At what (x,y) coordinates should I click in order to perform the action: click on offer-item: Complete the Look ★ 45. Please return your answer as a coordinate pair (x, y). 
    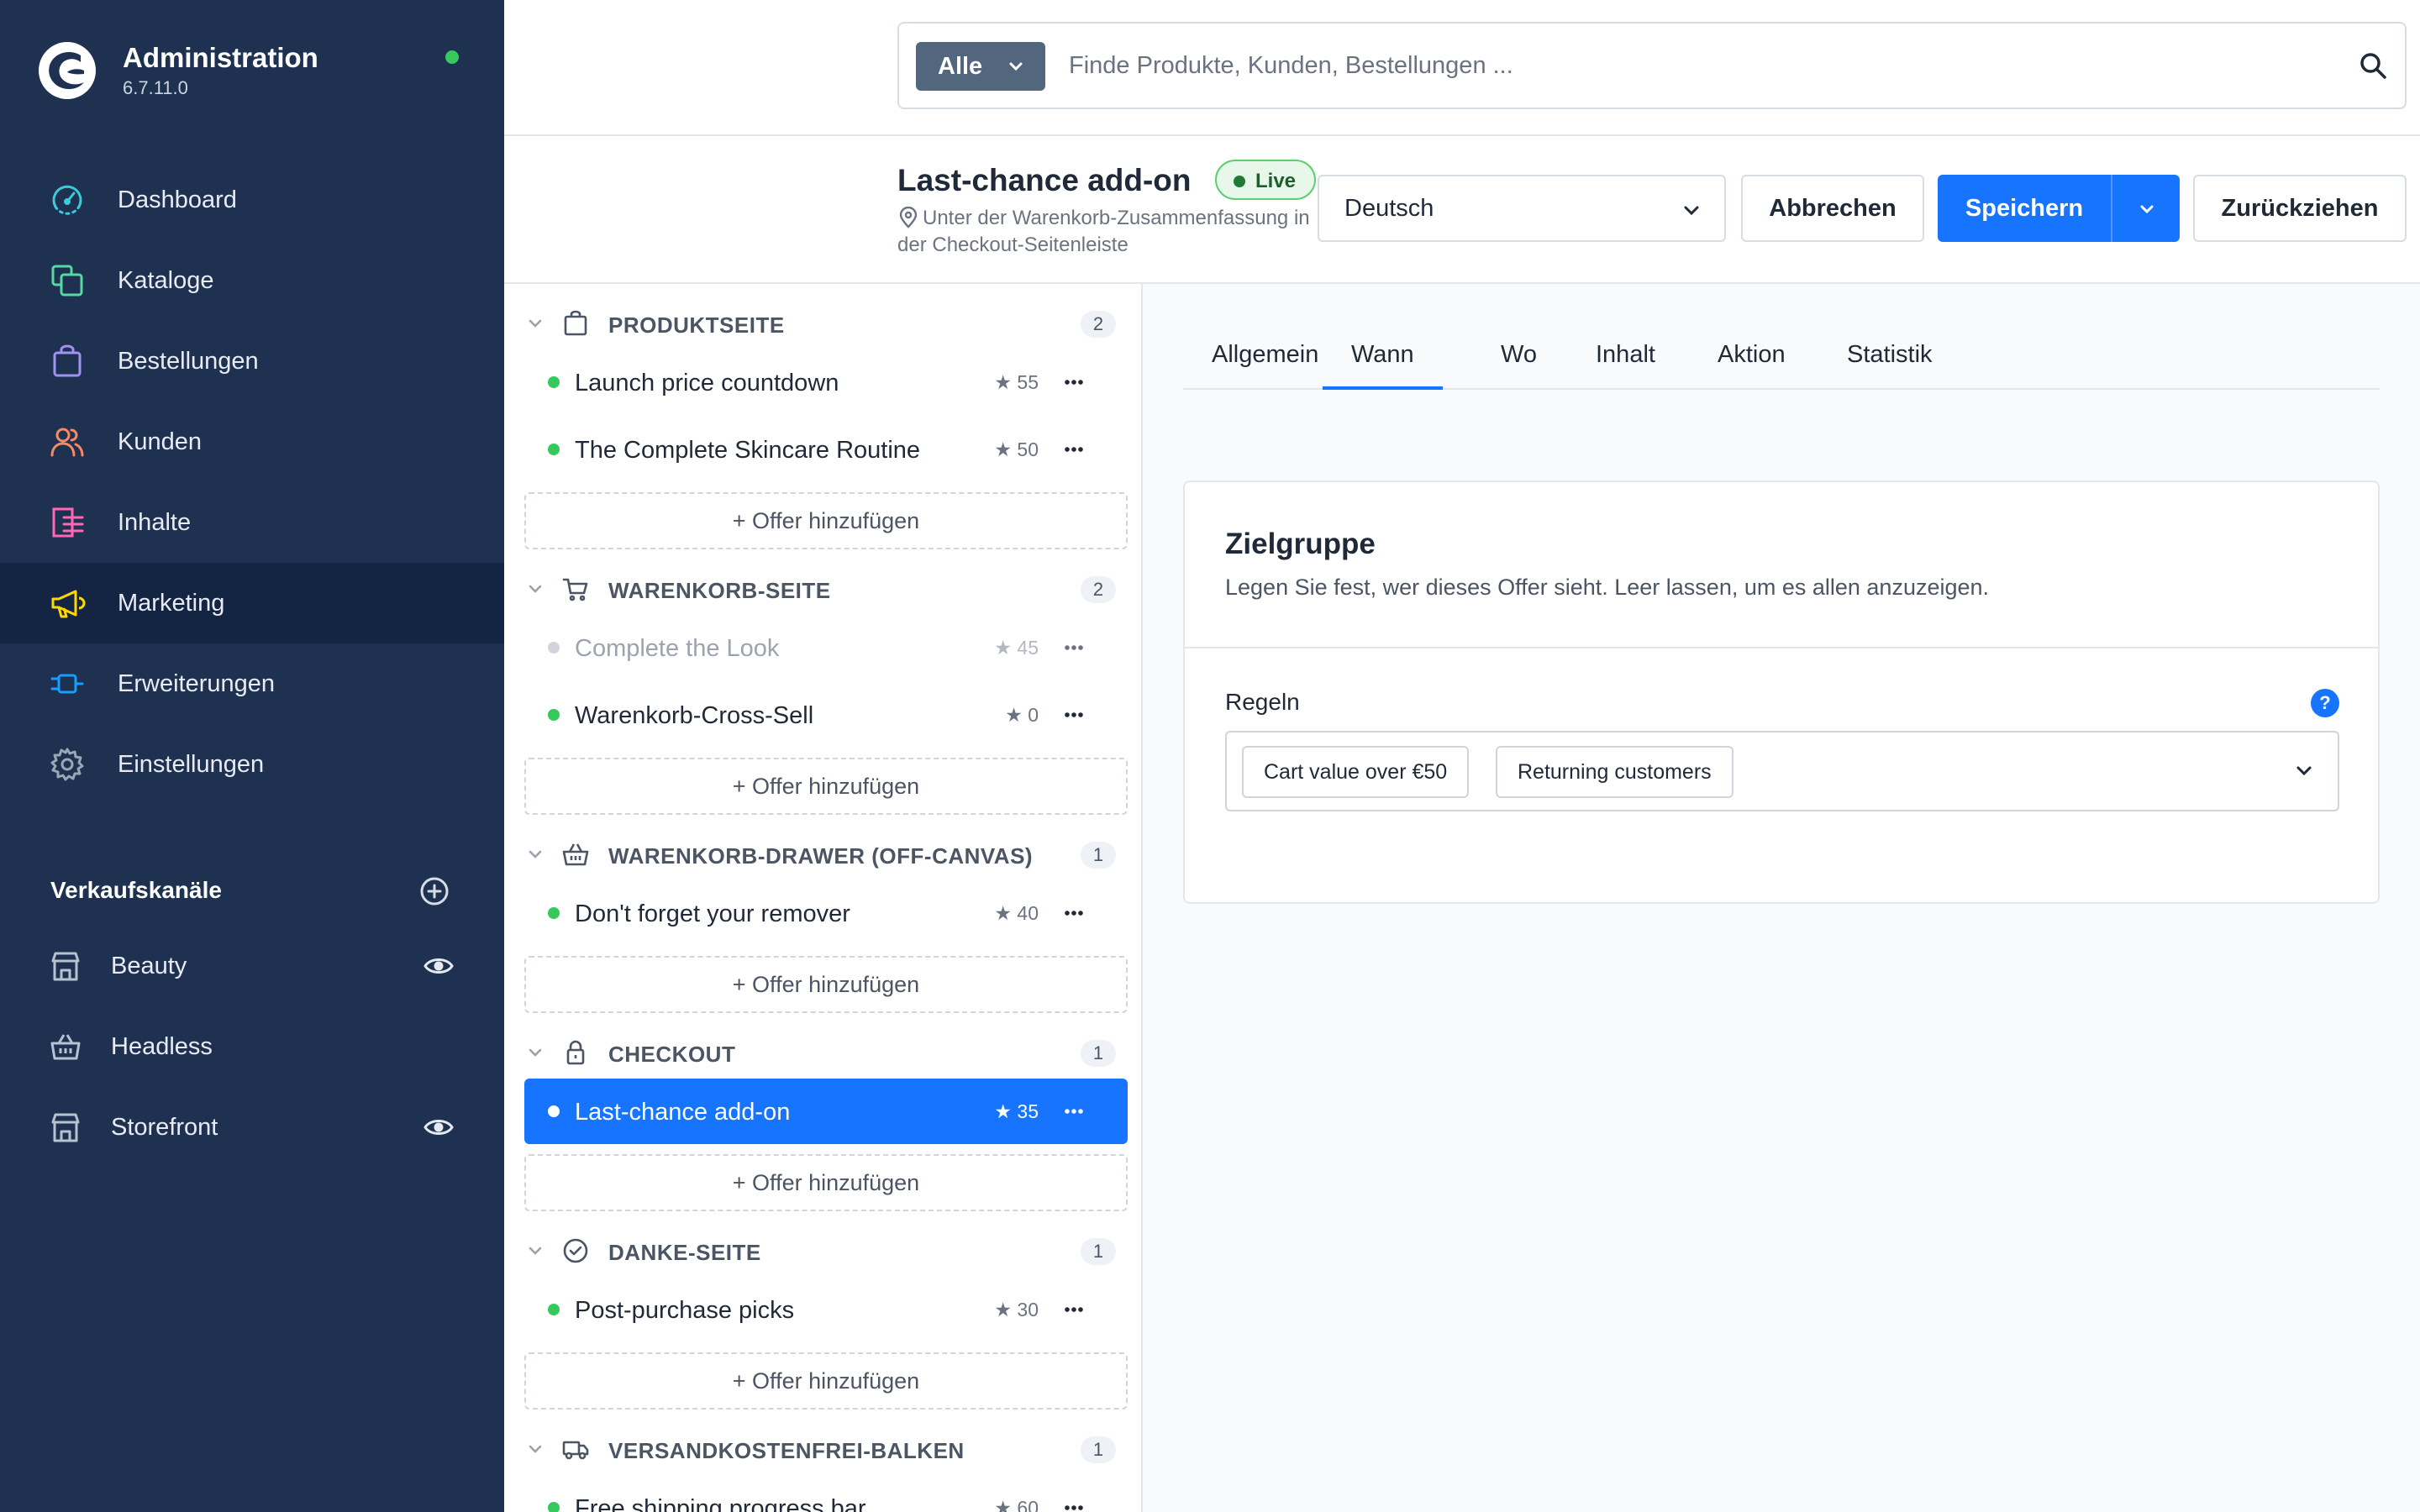
    Looking at the image, I should click on (826, 647).